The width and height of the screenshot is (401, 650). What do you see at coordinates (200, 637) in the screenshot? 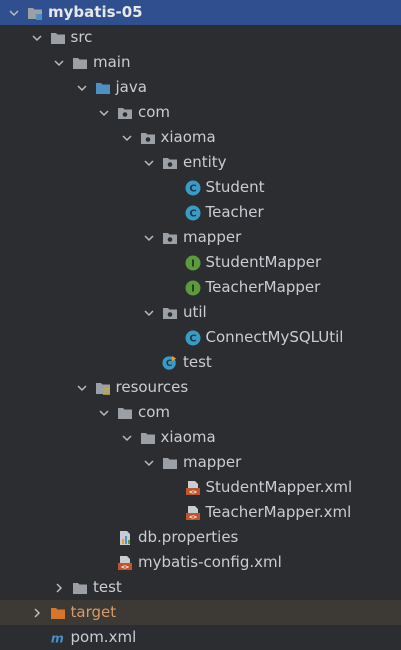
I see `tree-row: m pom.xml` at bounding box center [200, 637].